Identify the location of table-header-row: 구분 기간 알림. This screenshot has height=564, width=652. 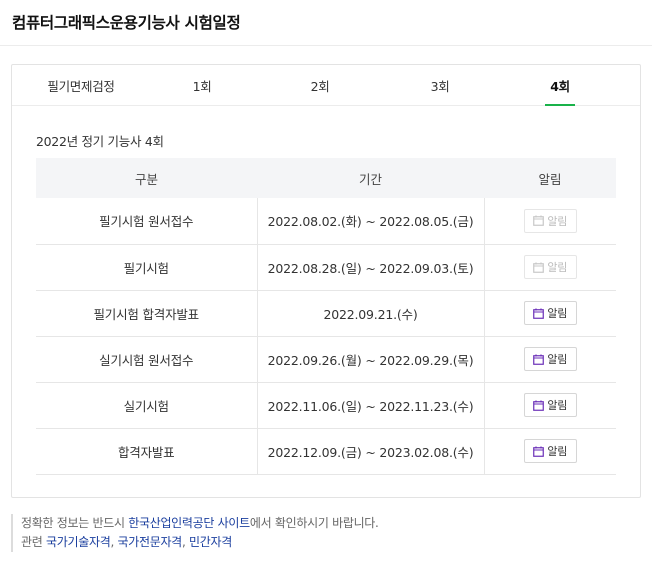
(326, 178).